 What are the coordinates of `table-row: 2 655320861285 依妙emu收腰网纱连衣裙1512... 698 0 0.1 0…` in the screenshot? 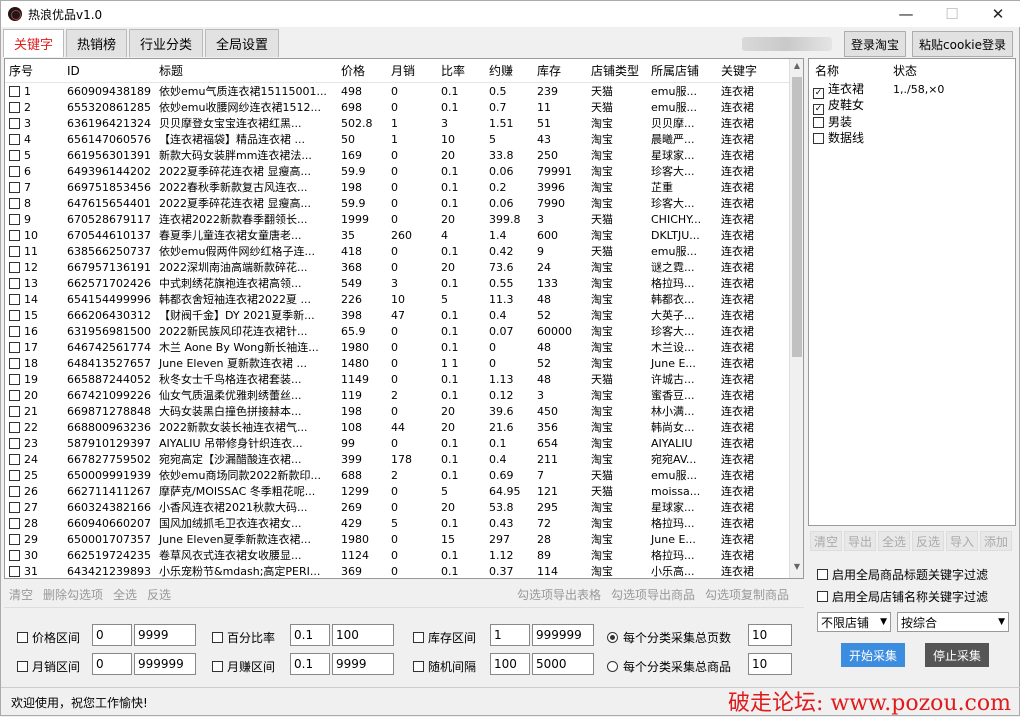 It's located at (398, 107).